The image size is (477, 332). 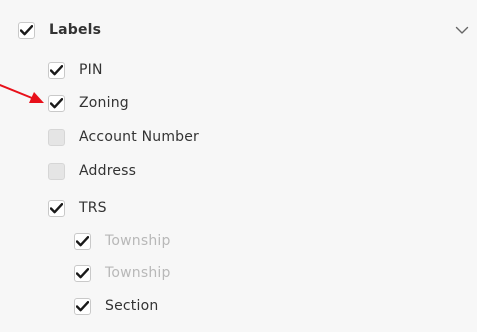 What do you see at coordinates (462, 30) in the screenshot?
I see `chevron-down-icon` at bounding box center [462, 30].